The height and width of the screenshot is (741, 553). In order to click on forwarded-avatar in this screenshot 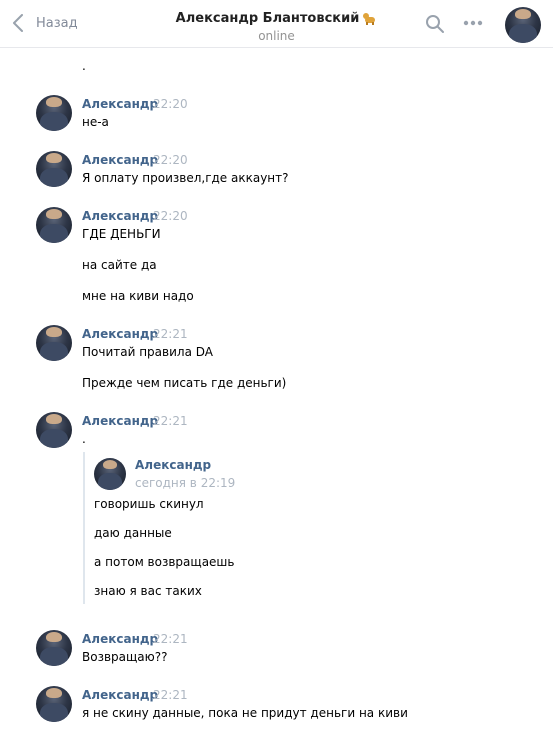, I will do `click(110, 474)`.